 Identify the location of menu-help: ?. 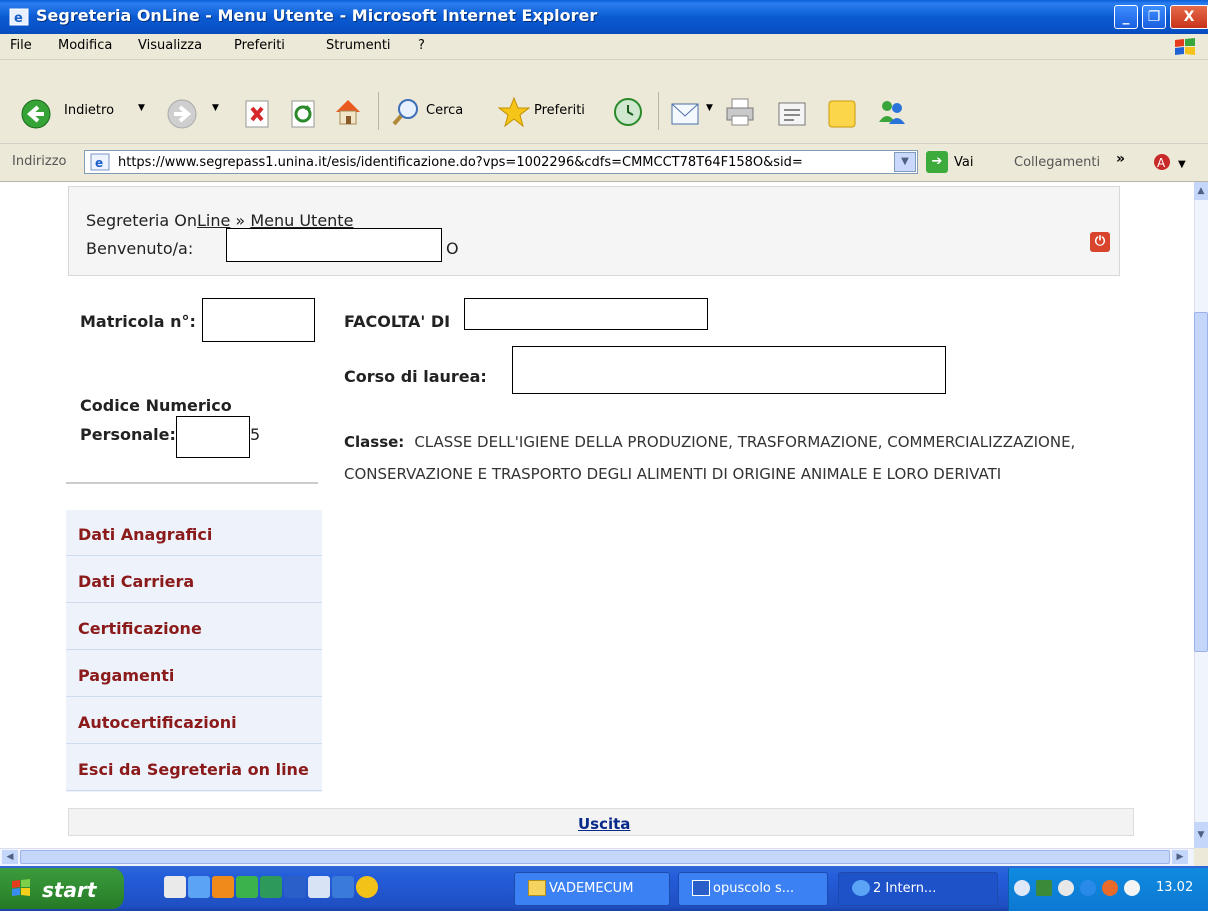
(421, 45).